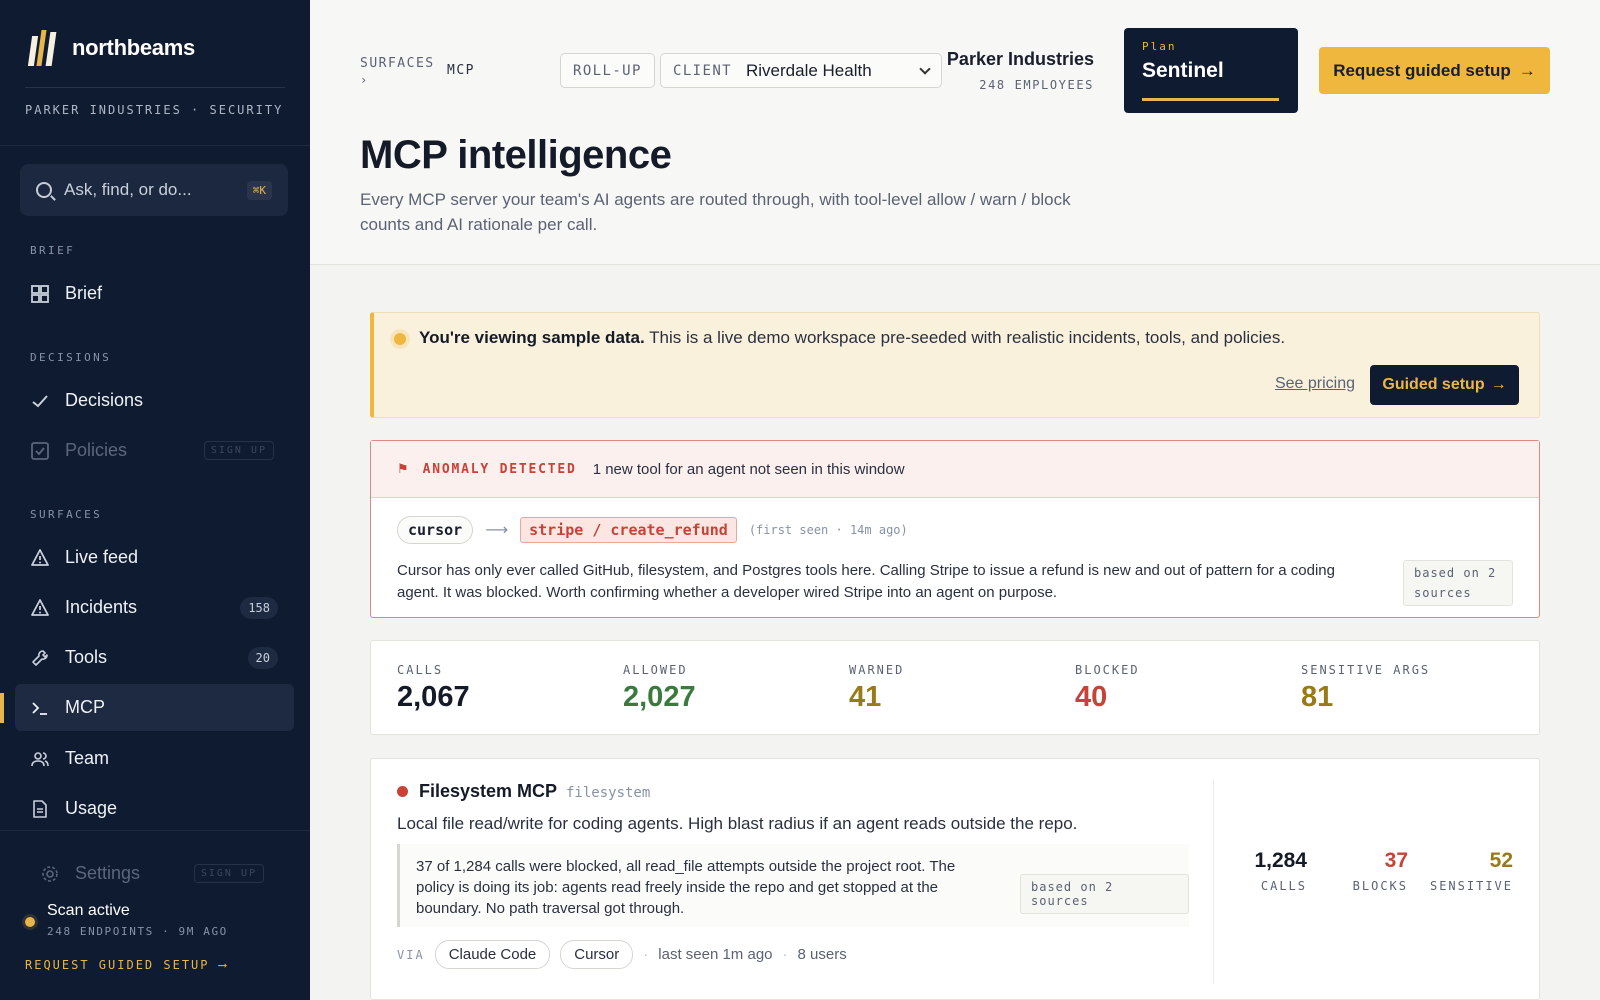 The width and height of the screenshot is (1600, 1000). What do you see at coordinates (88, 910) in the screenshot?
I see `scan-status-title: Scan active` at bounding box center [88, 910].